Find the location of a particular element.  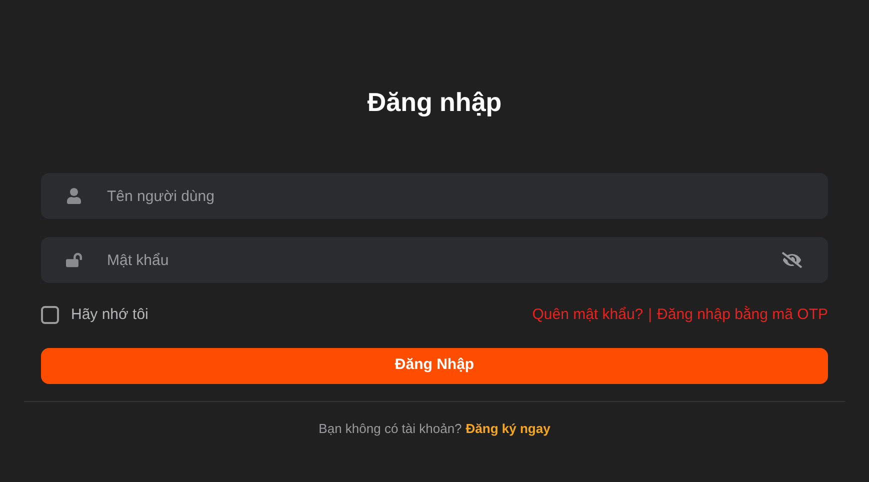

eye-slash-icon is located at coordinates (792, 260).